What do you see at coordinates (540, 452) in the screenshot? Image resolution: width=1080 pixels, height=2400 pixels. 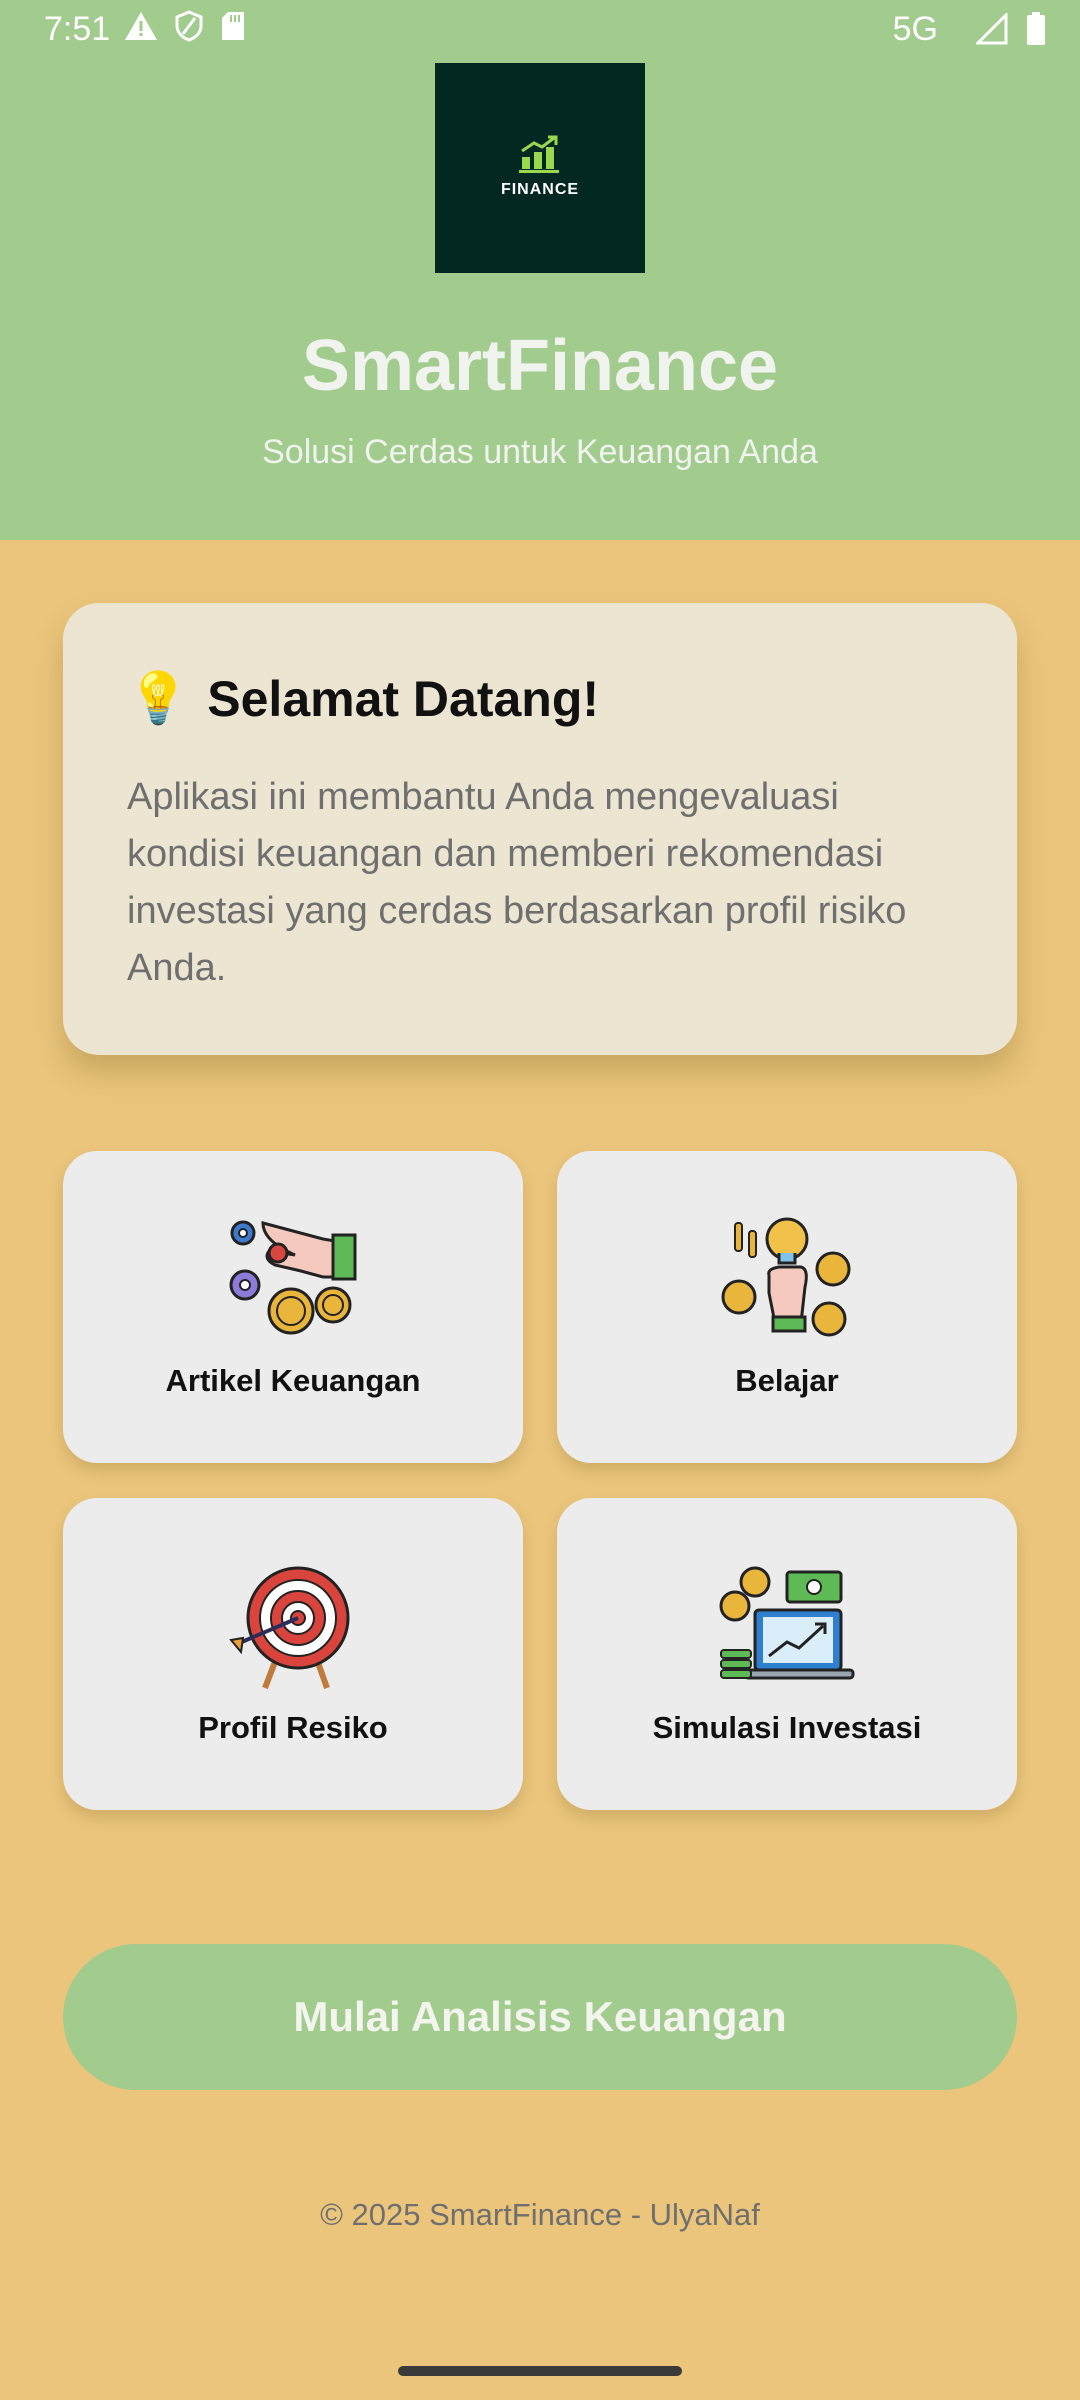 I see `app-subtitle: Solusi Cerdas untuk Keuangan Anda` at bounding box center [540, 452].